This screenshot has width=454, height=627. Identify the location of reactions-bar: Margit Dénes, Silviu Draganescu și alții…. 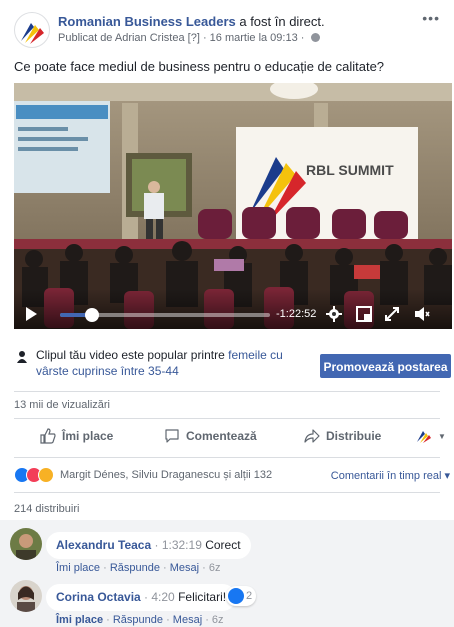
(234, 475).